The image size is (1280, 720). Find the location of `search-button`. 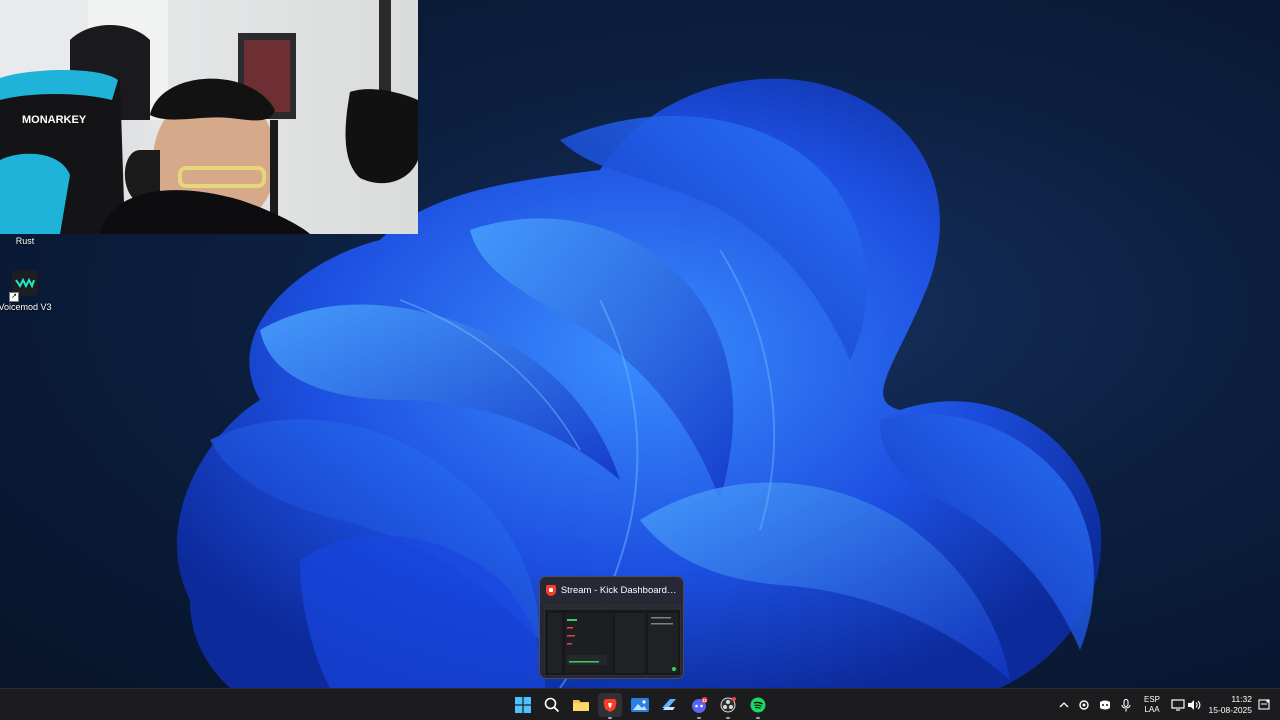

search-button is located at coordinates (552, 705).